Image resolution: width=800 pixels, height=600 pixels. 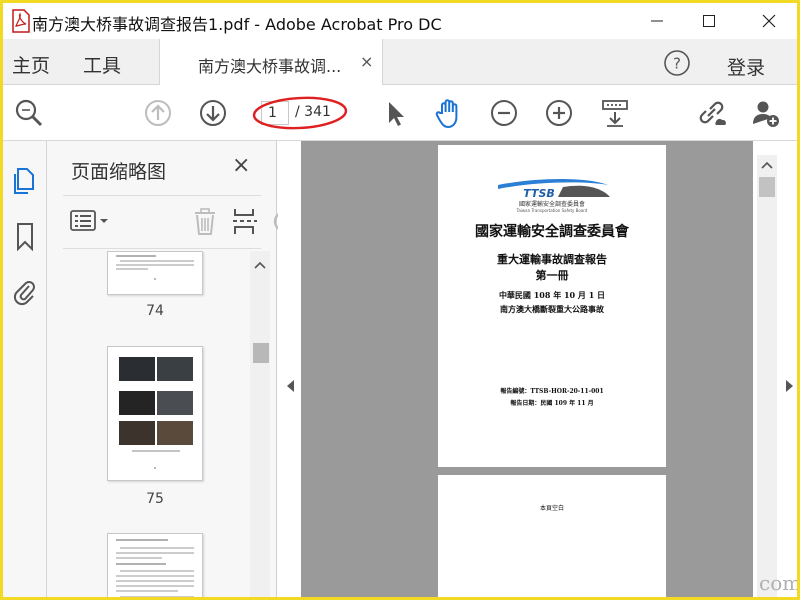 I want to click on insert-page-icon, so click(x=245, y=221).